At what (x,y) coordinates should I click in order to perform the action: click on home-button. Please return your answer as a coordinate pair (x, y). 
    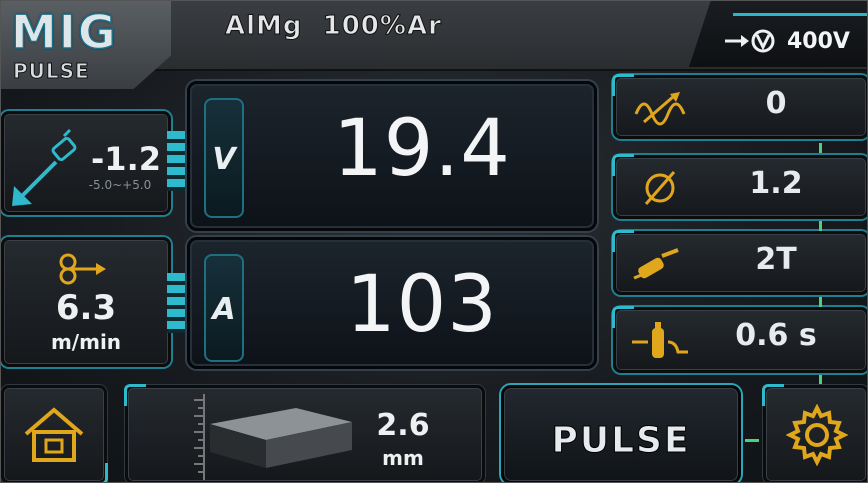
    Looking at the image, I should click on (54, 433).